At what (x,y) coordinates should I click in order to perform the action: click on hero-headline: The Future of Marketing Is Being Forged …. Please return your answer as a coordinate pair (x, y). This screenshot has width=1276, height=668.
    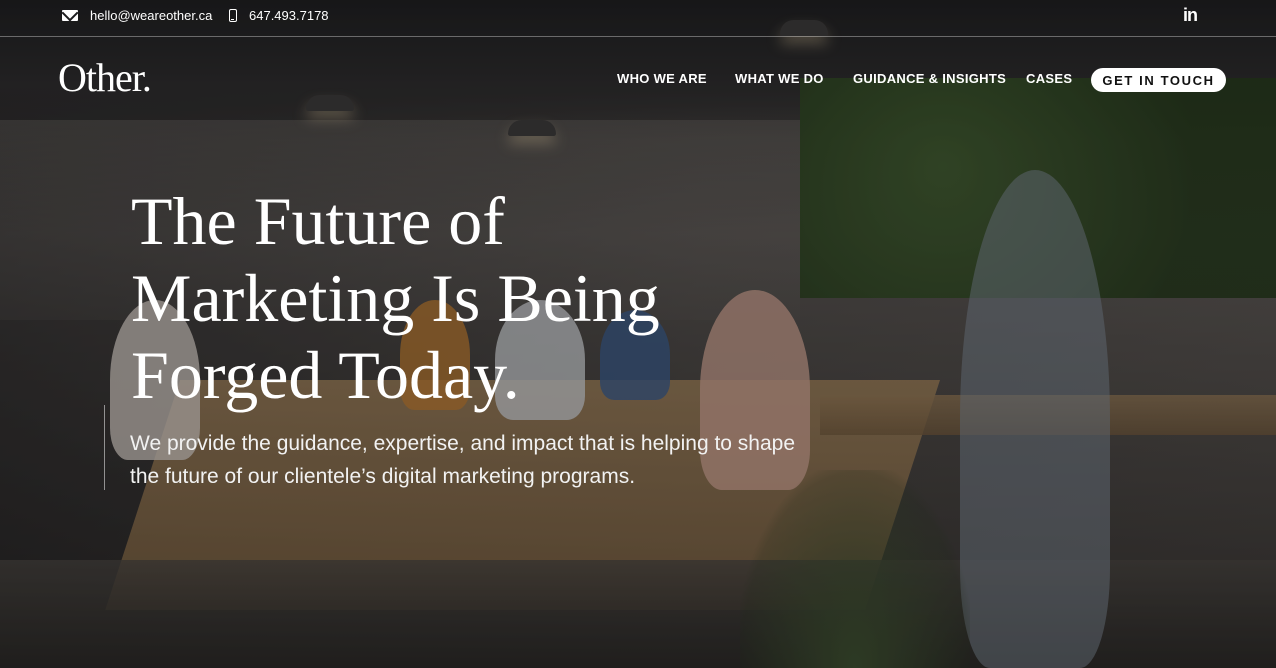
    Looking at the image, I should click on (395, 298).